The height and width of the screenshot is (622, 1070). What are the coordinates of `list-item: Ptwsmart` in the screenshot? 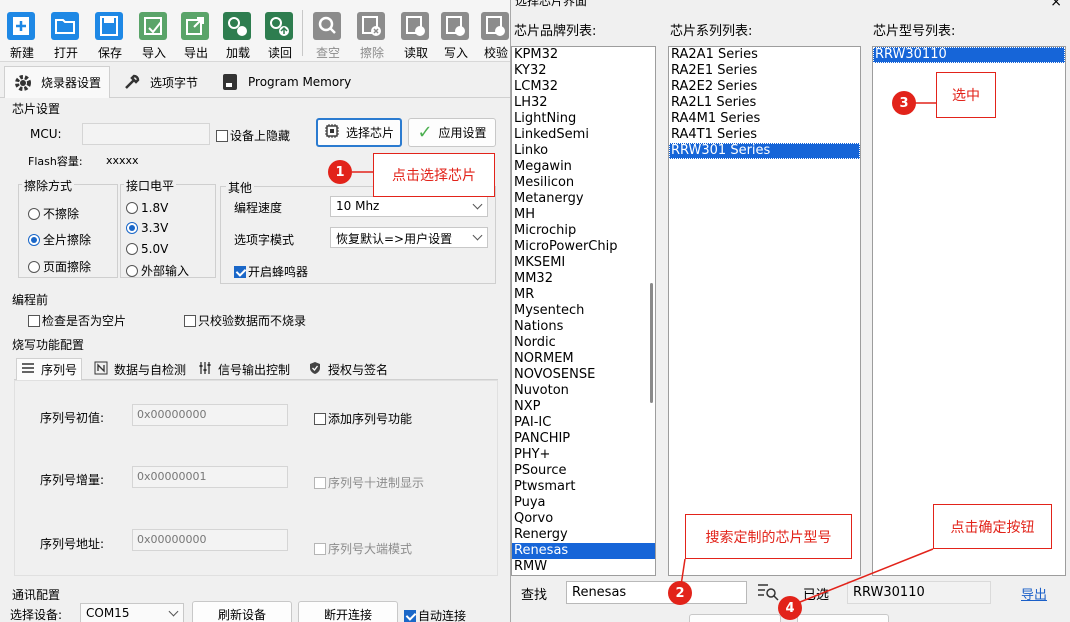 It's located at (583, 487).